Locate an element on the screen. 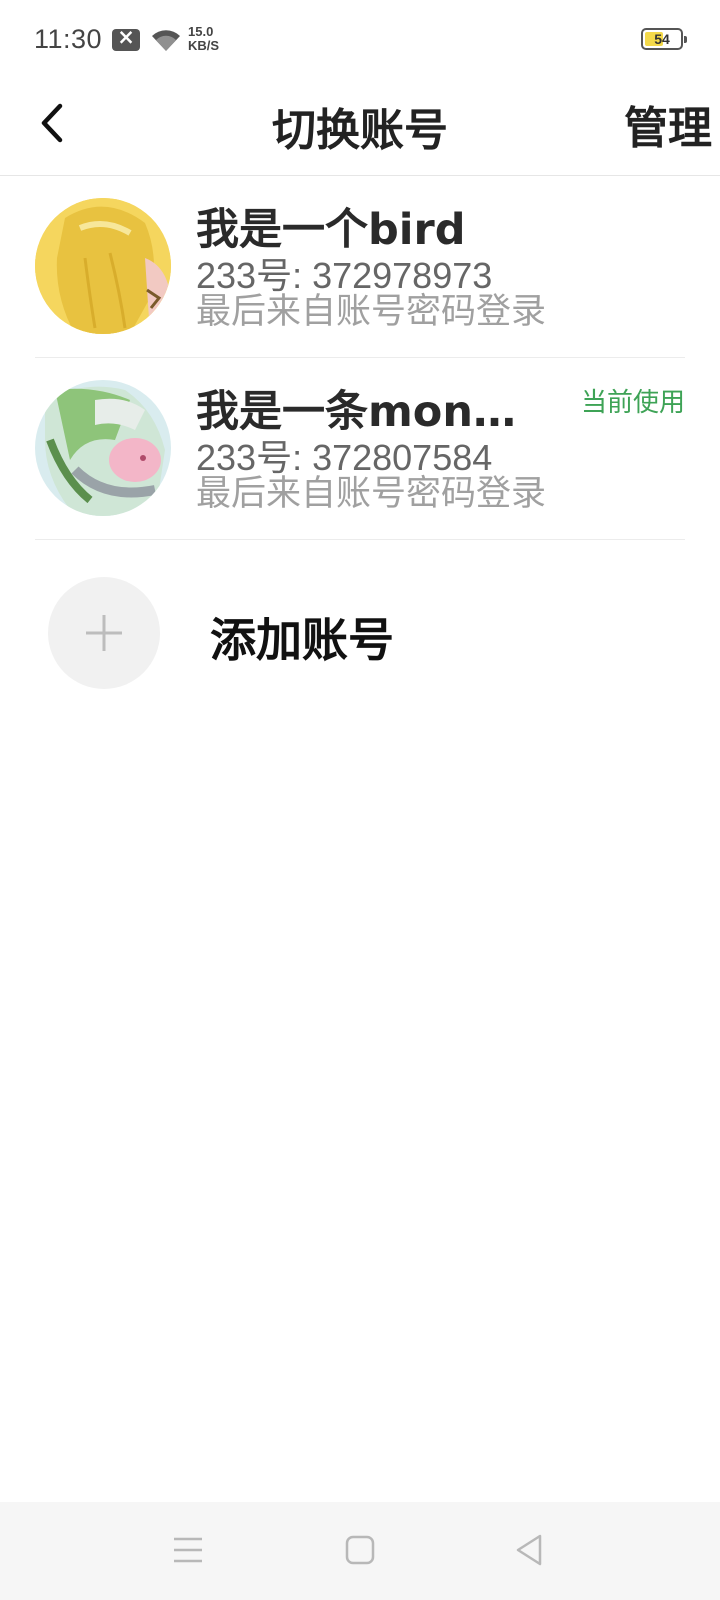 This screenshot has height=1600, width=720. battery-level: 54 is located at coordinates (662, 39).